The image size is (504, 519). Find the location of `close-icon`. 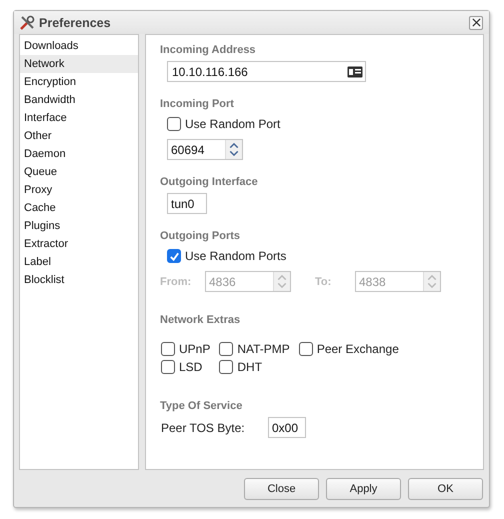

close-icon is located at coordinates (476, 22).